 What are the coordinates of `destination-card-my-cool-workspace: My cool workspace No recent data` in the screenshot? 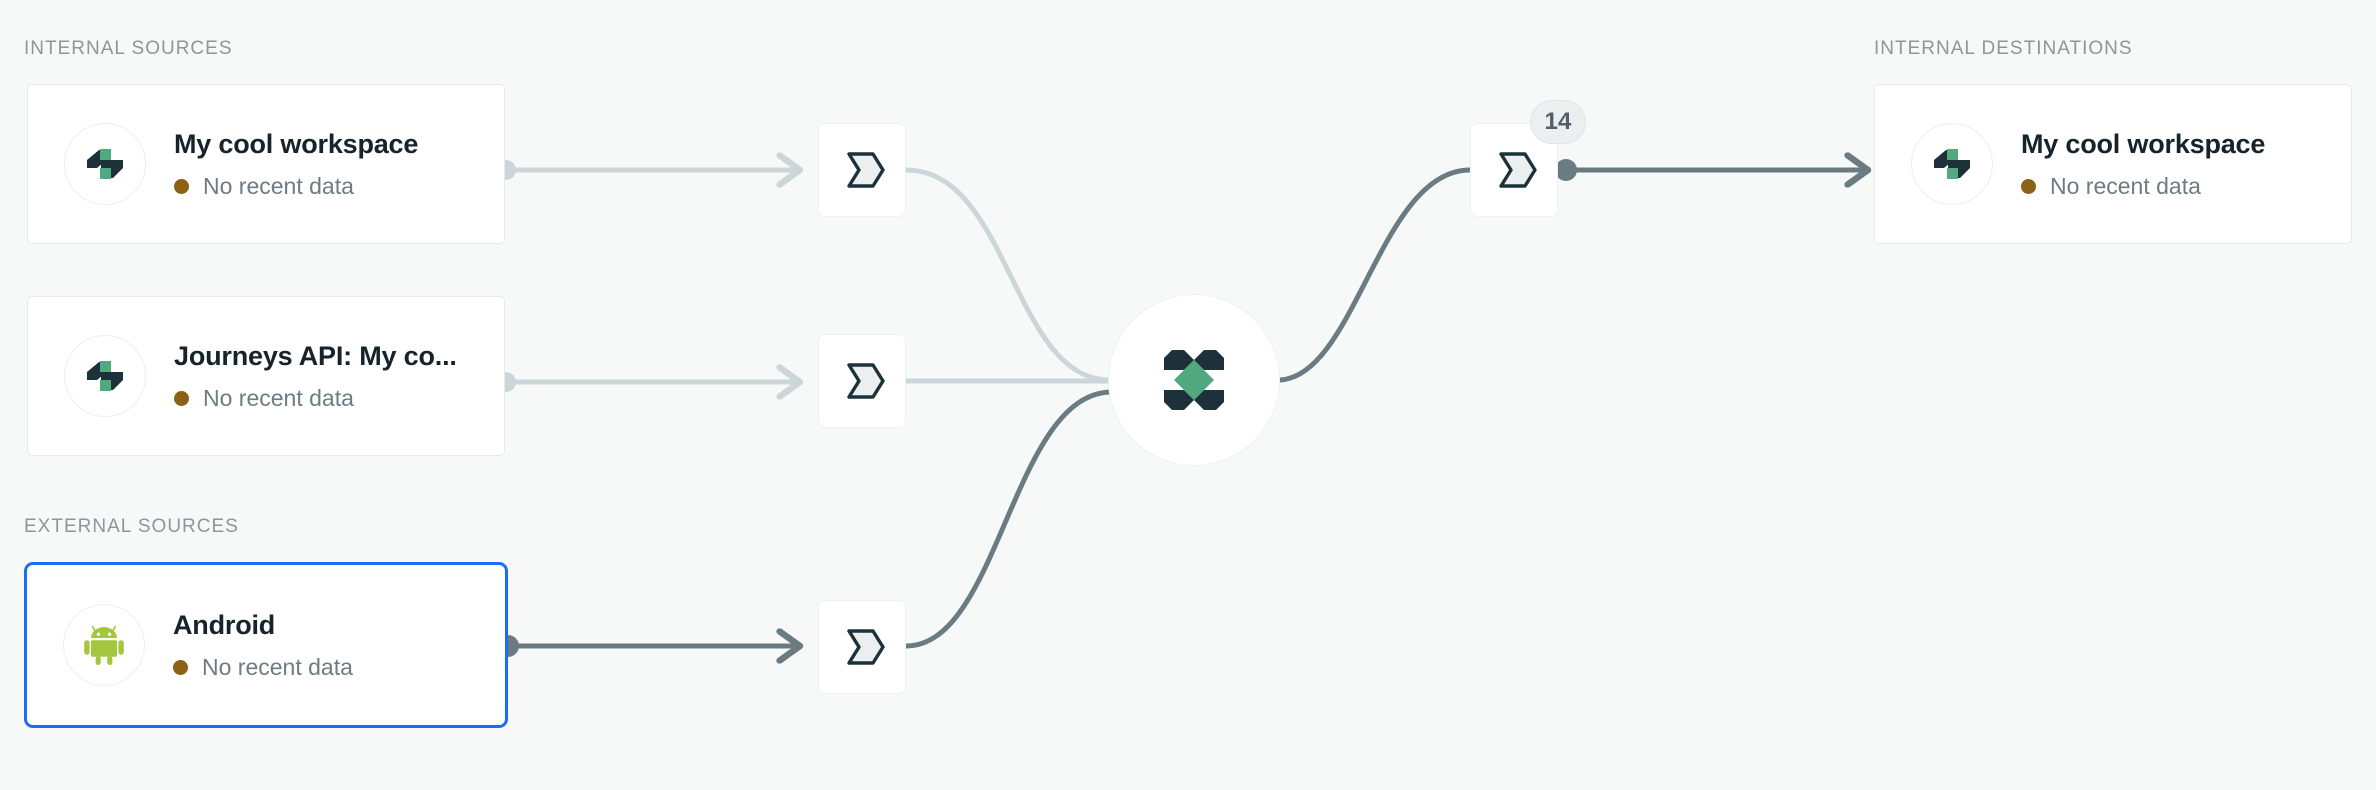 It's located at (2113, 164).